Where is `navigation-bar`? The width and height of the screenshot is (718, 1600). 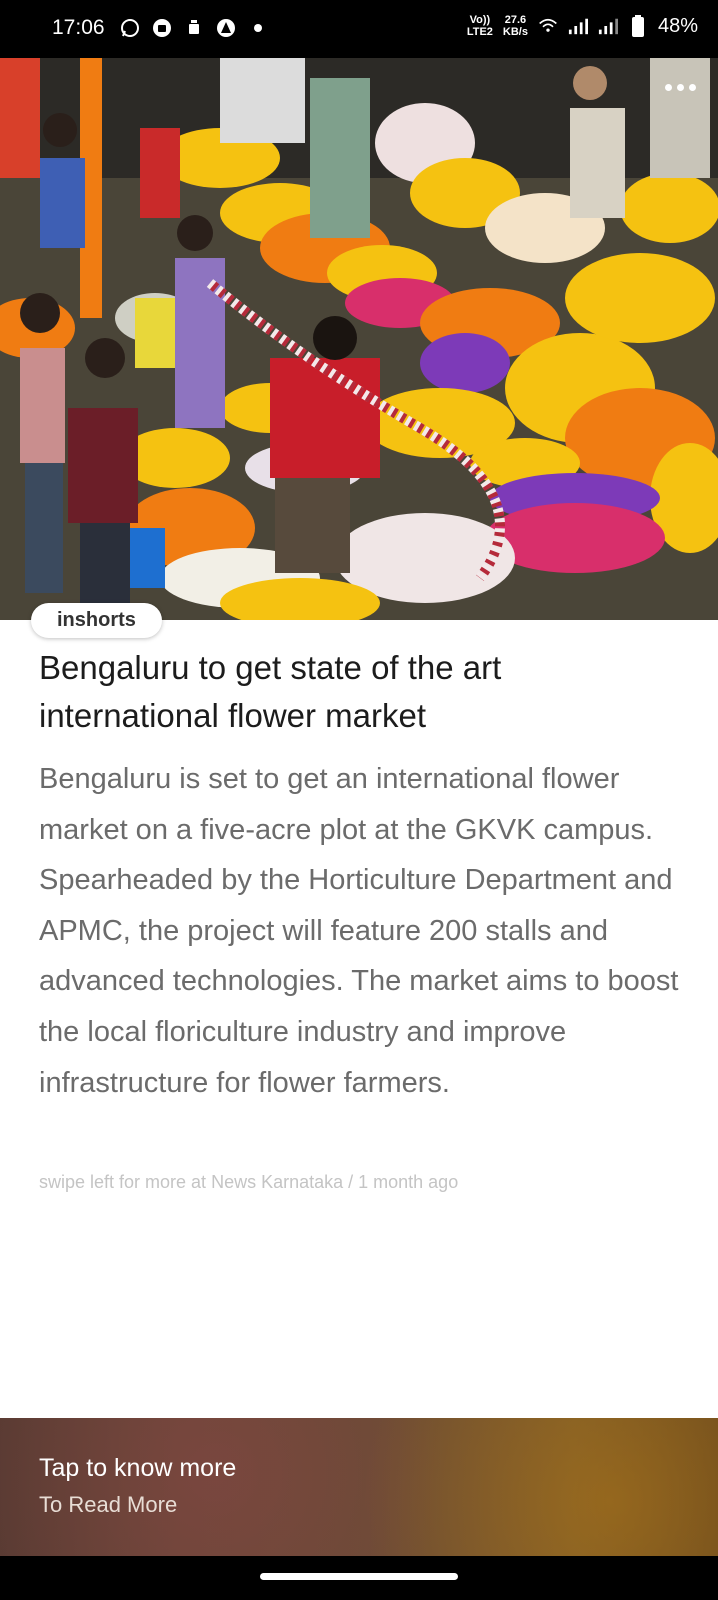 navigation-bar is located at coordinates (359, 1578).